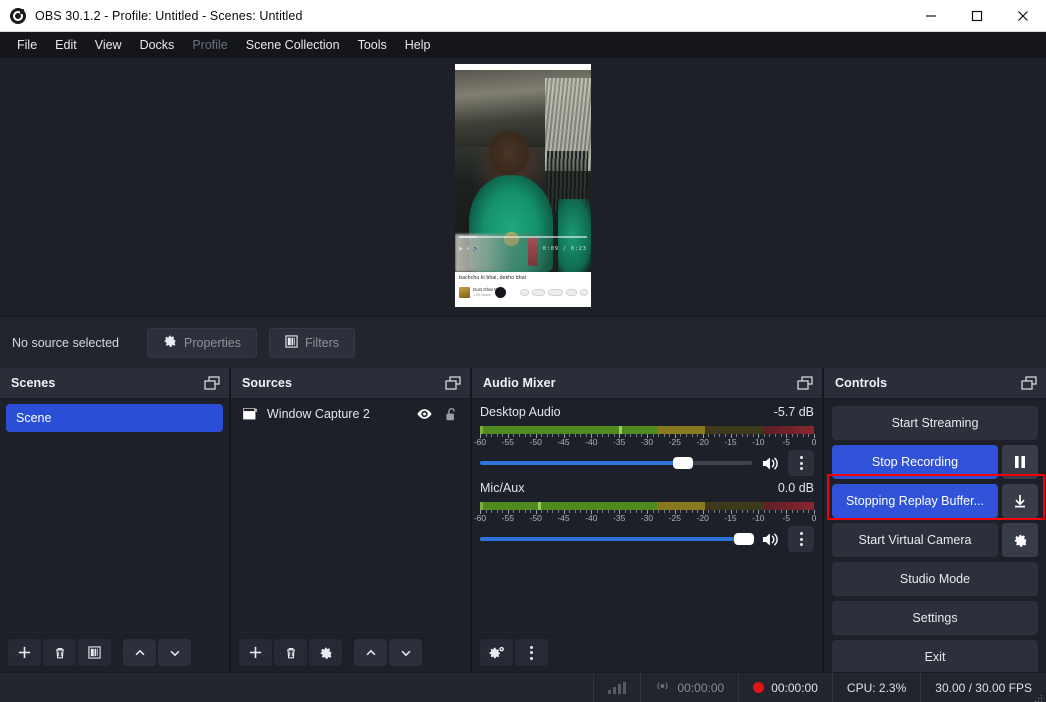 This screenshot has height=702, width=1046. I want to click on move-source-down-button, so click(405, 652).